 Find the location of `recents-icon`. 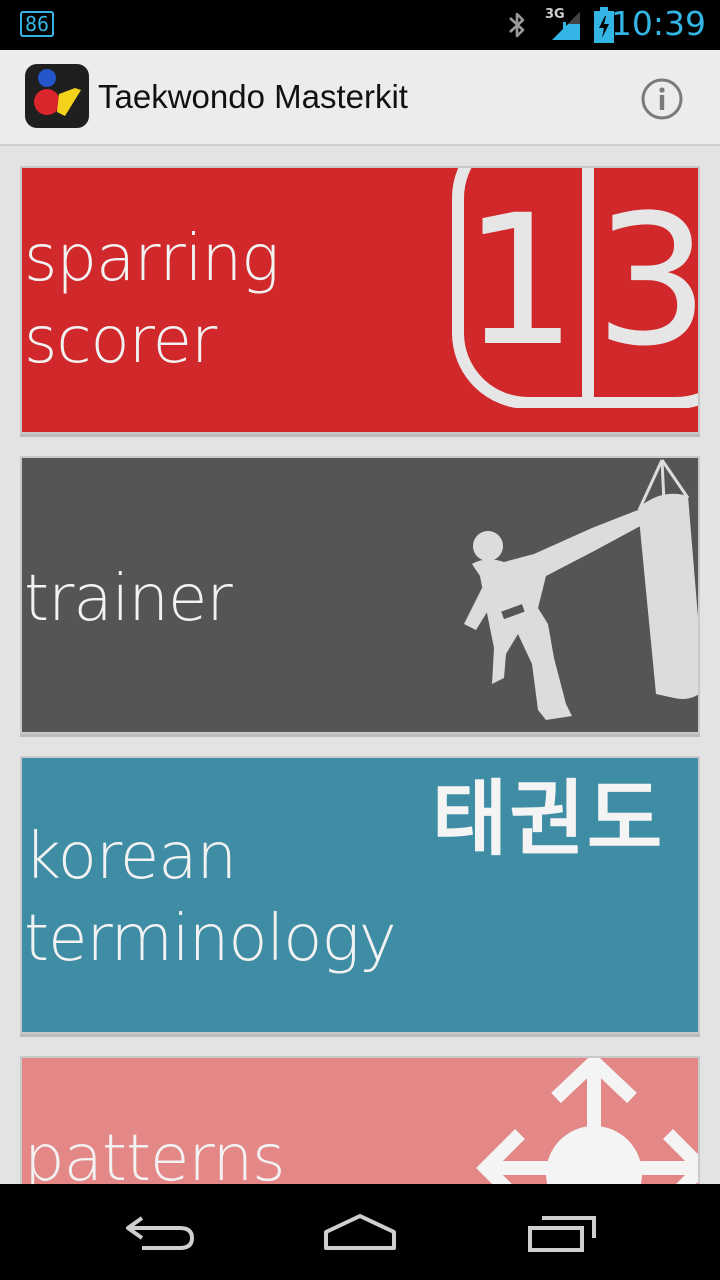

recents-icon is located at coordinates (562, 1232).